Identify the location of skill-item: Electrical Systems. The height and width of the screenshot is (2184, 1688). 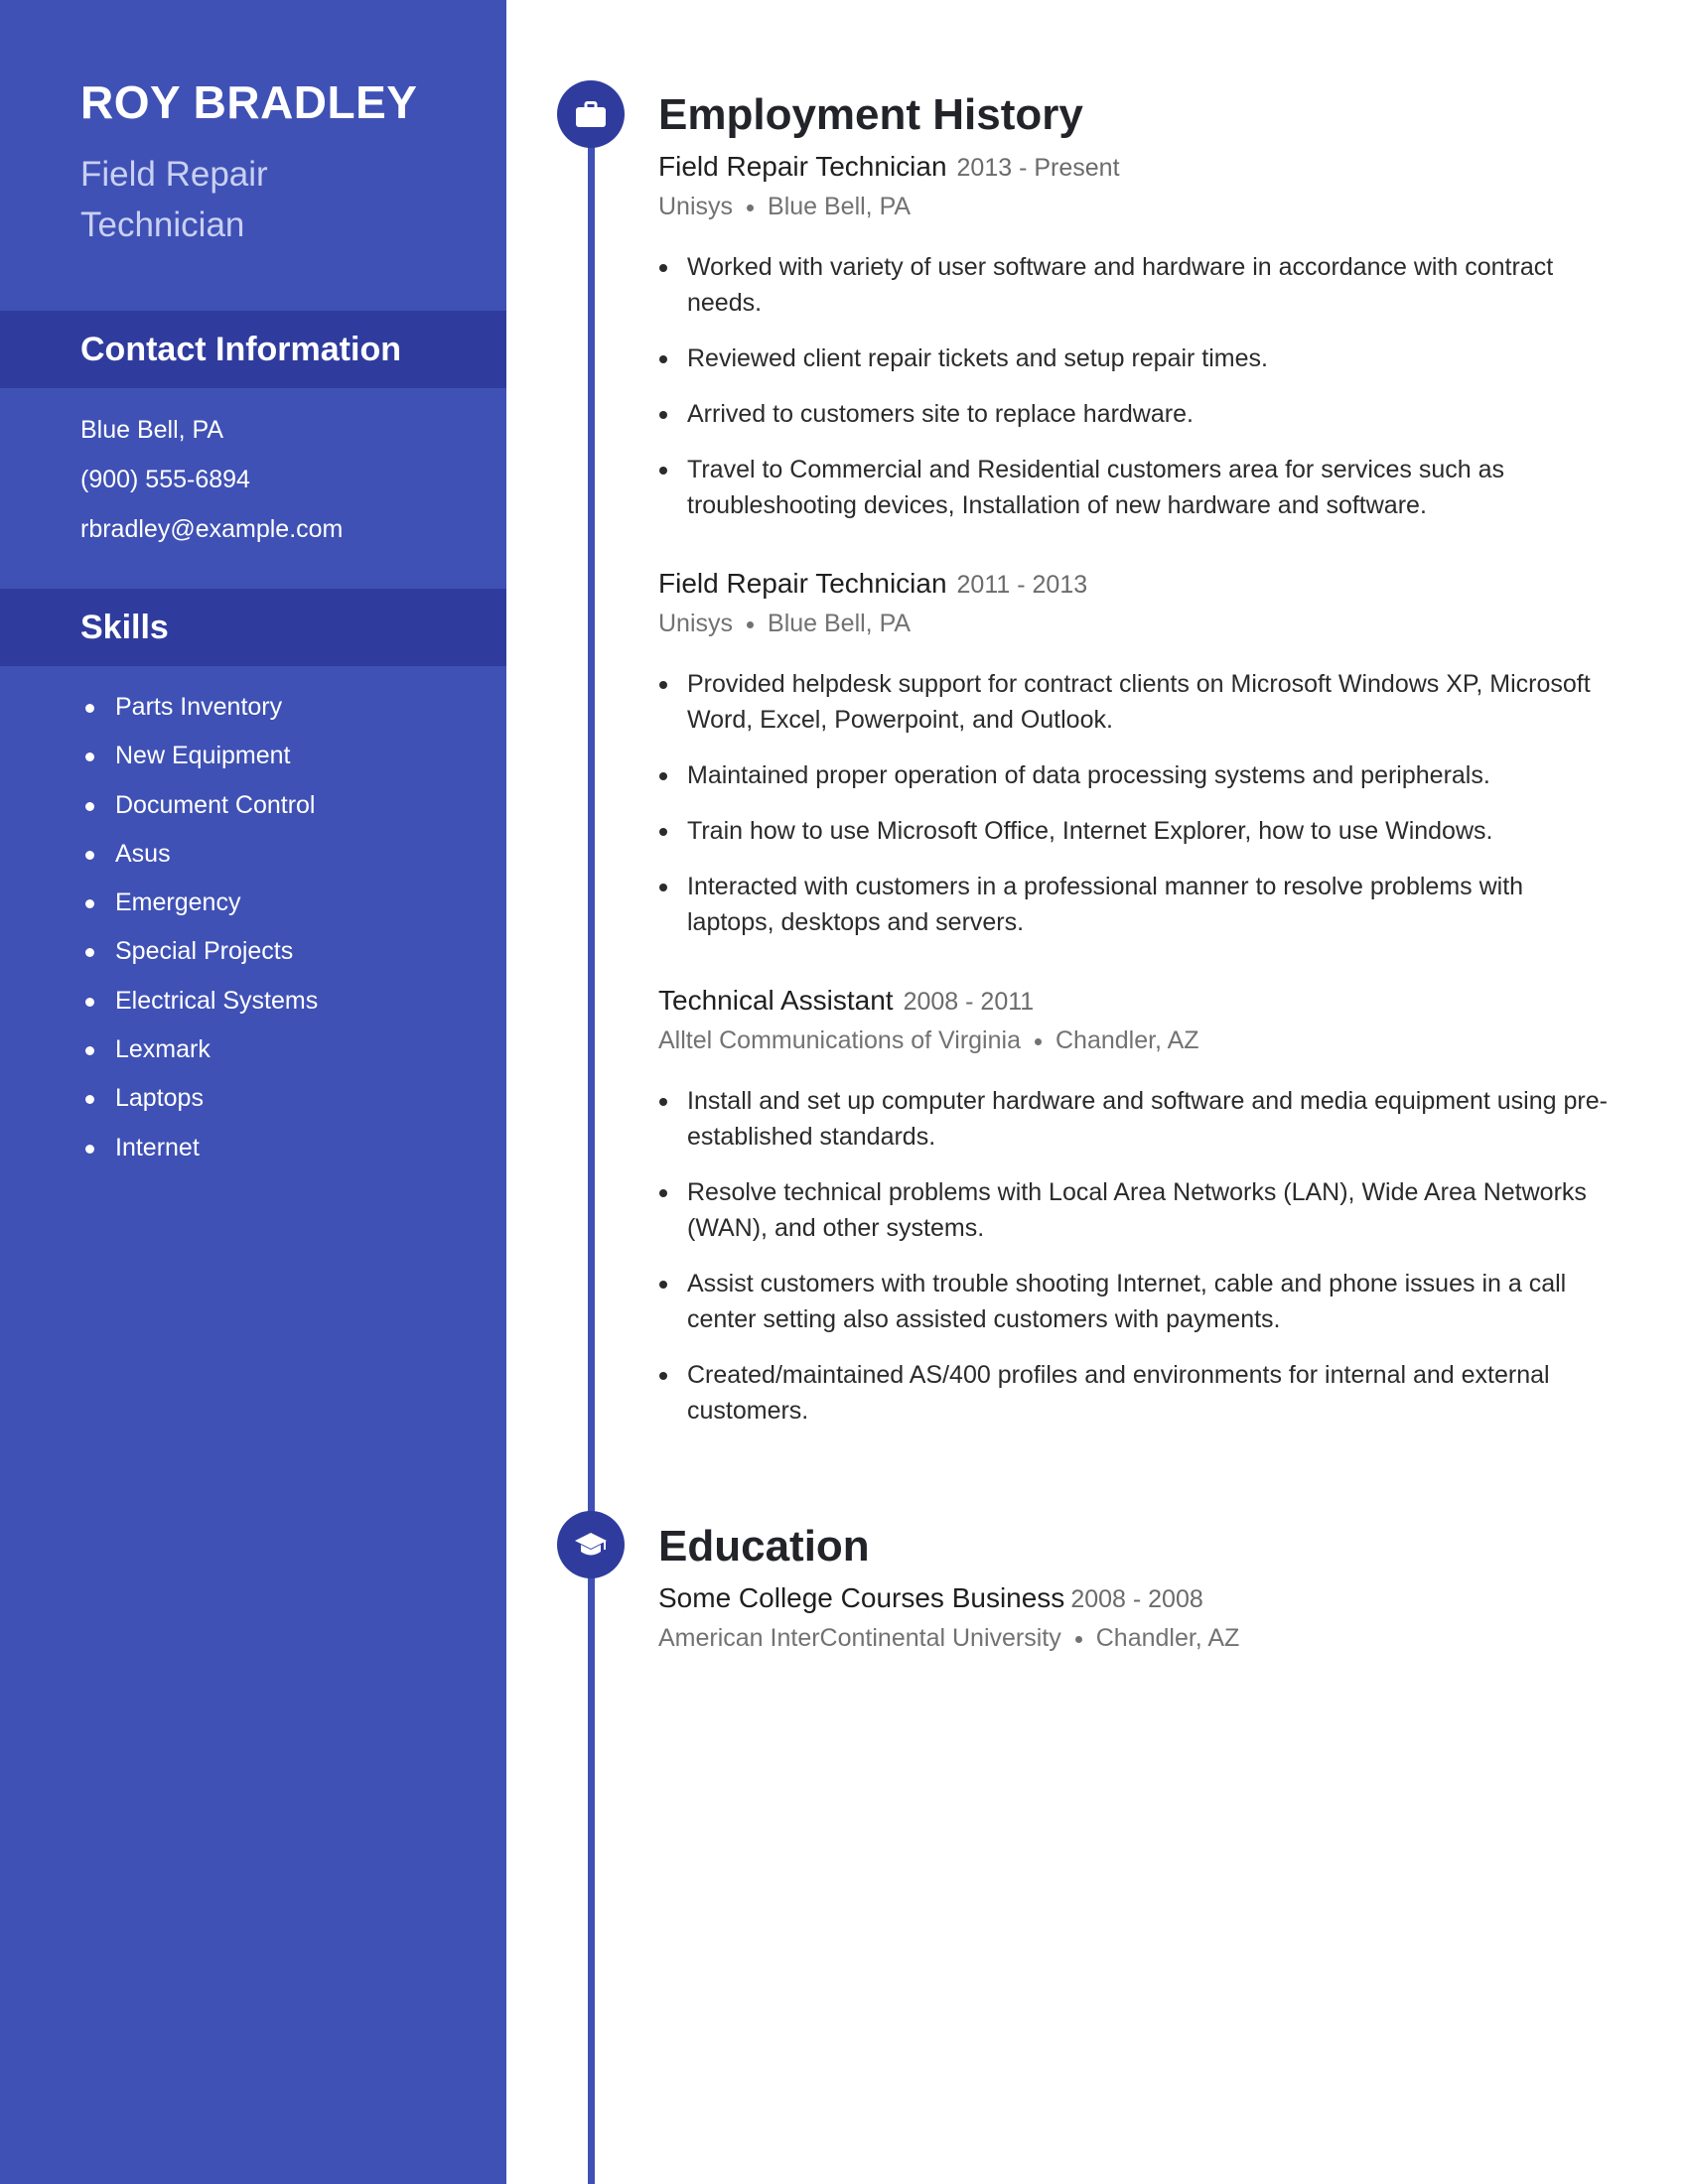
(199, 1001).